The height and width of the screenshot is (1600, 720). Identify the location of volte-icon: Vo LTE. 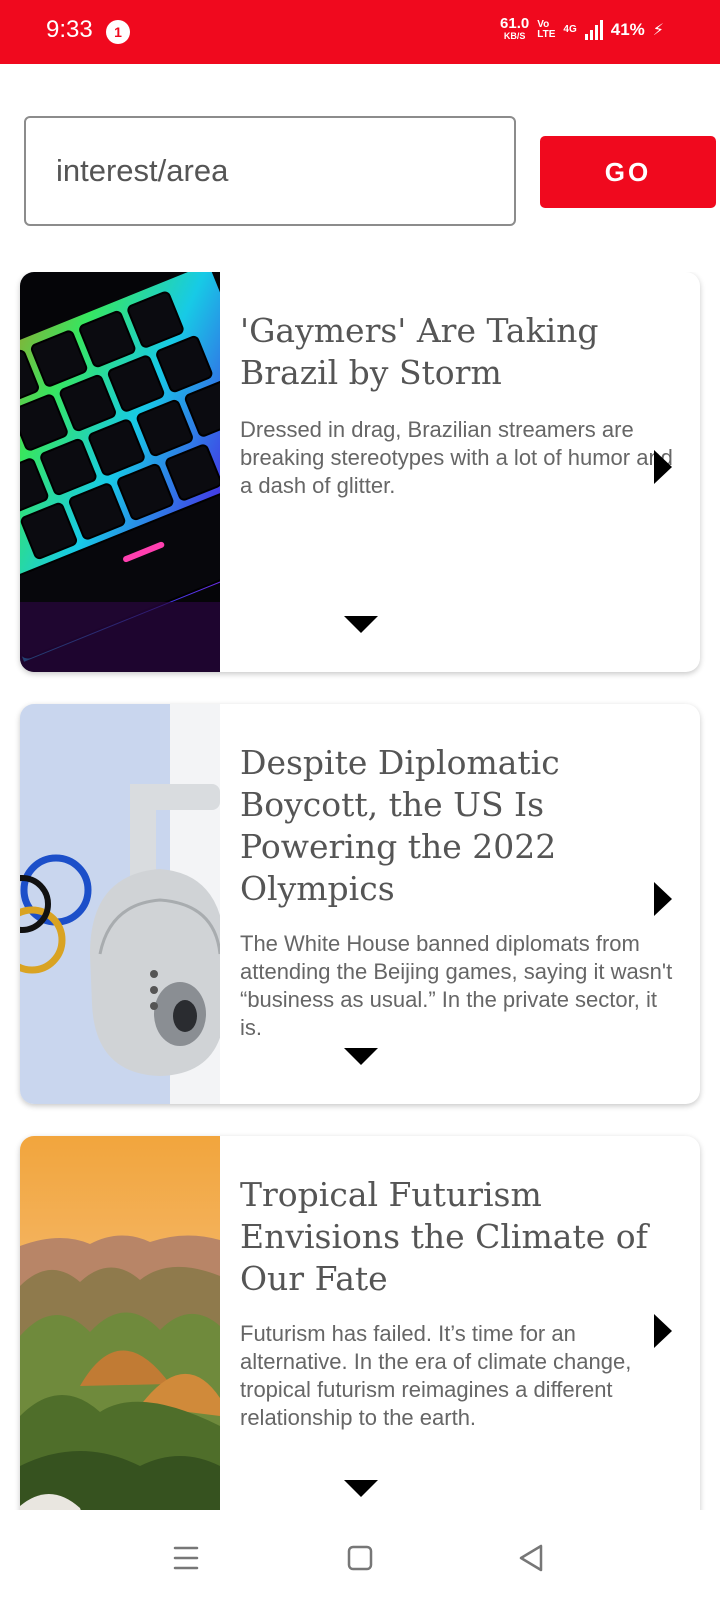
(546, 30).